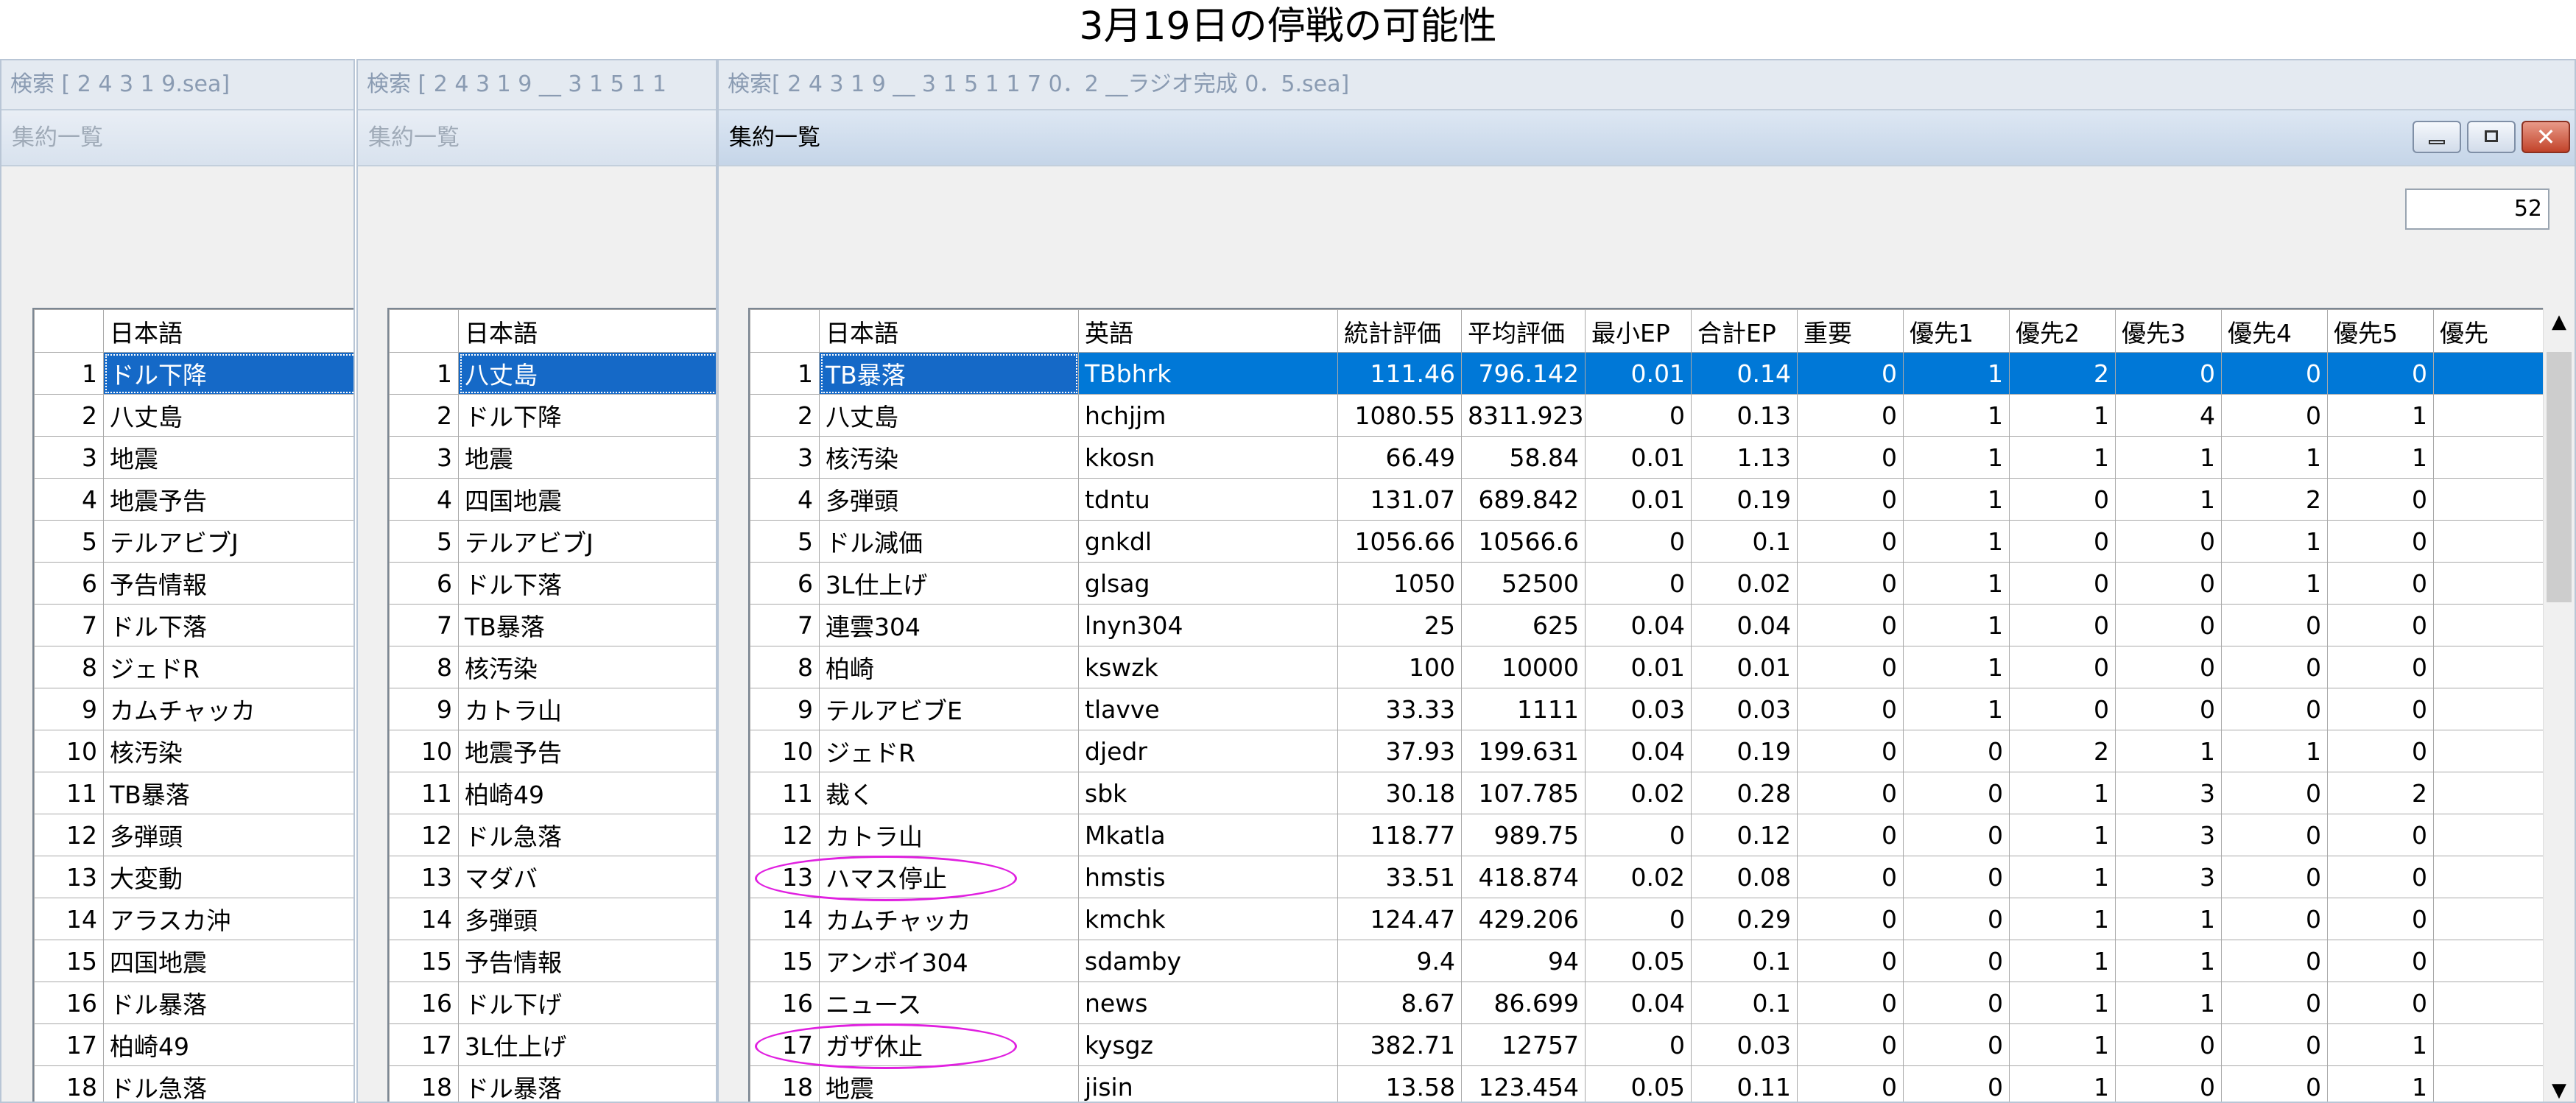 The image size is (2576, 1103). Describe the element at coordinates (1523, 541) in the screenshot. I see `cell-avg-score: 10566.6` at that location.